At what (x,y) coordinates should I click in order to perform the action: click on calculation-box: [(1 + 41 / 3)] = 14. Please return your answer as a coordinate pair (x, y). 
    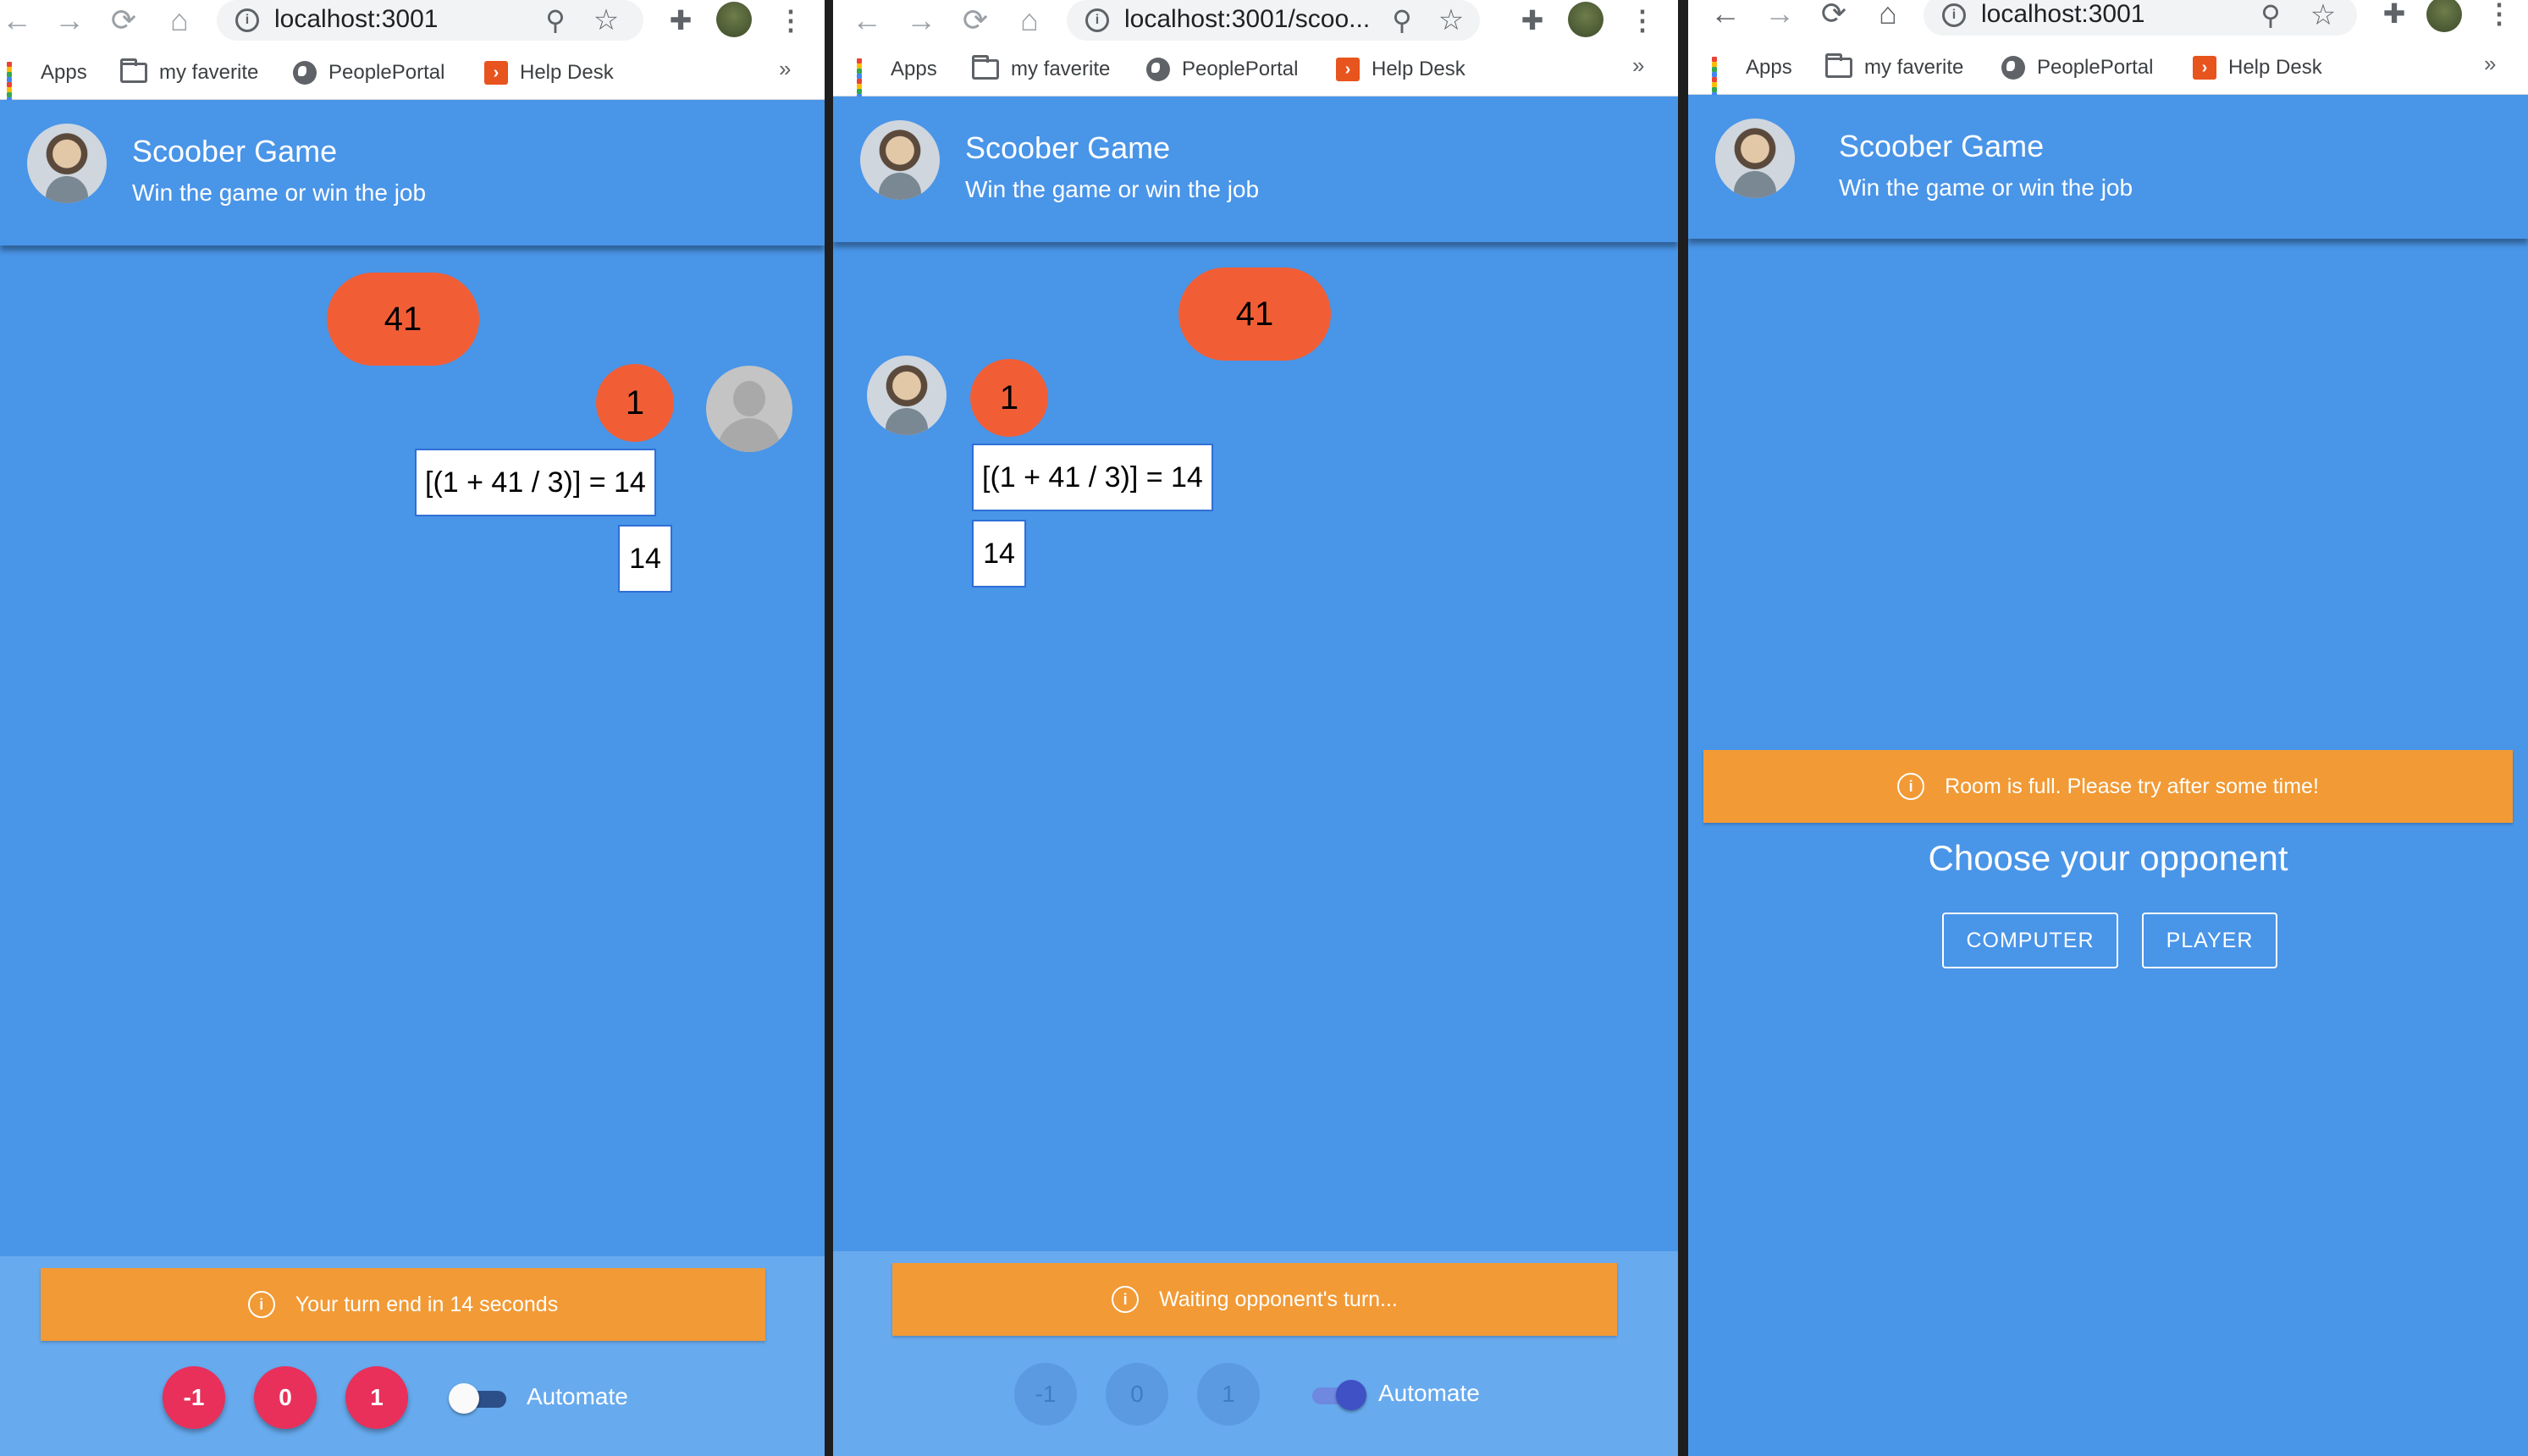
    Looking at the image, I should click on (535, 482).